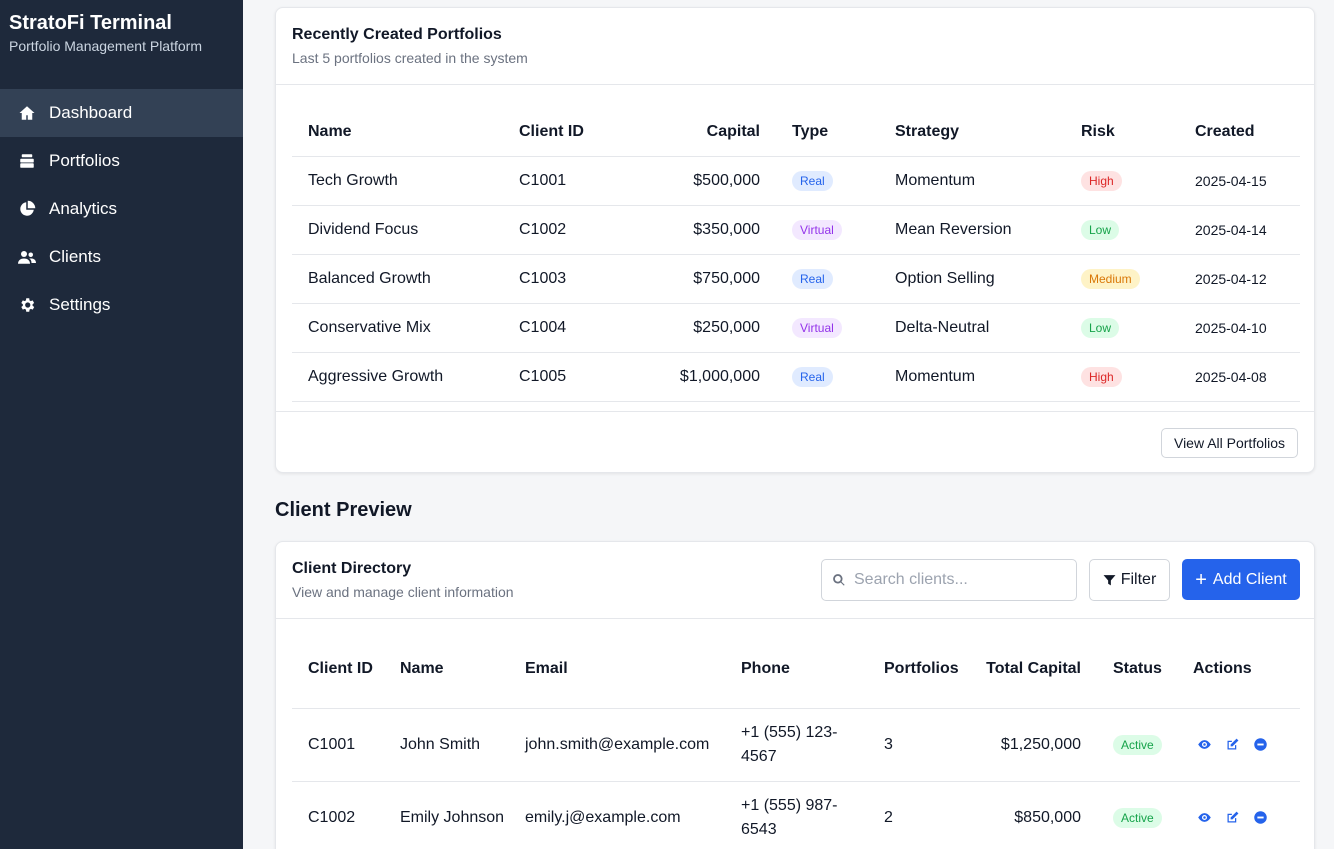 Image resolution: width=1334 pixels, height=849 pixels. Describe the element at coordinates (376, 376) in the screenshot. I see `portfolio-name: Aggressive Growth` at that location.